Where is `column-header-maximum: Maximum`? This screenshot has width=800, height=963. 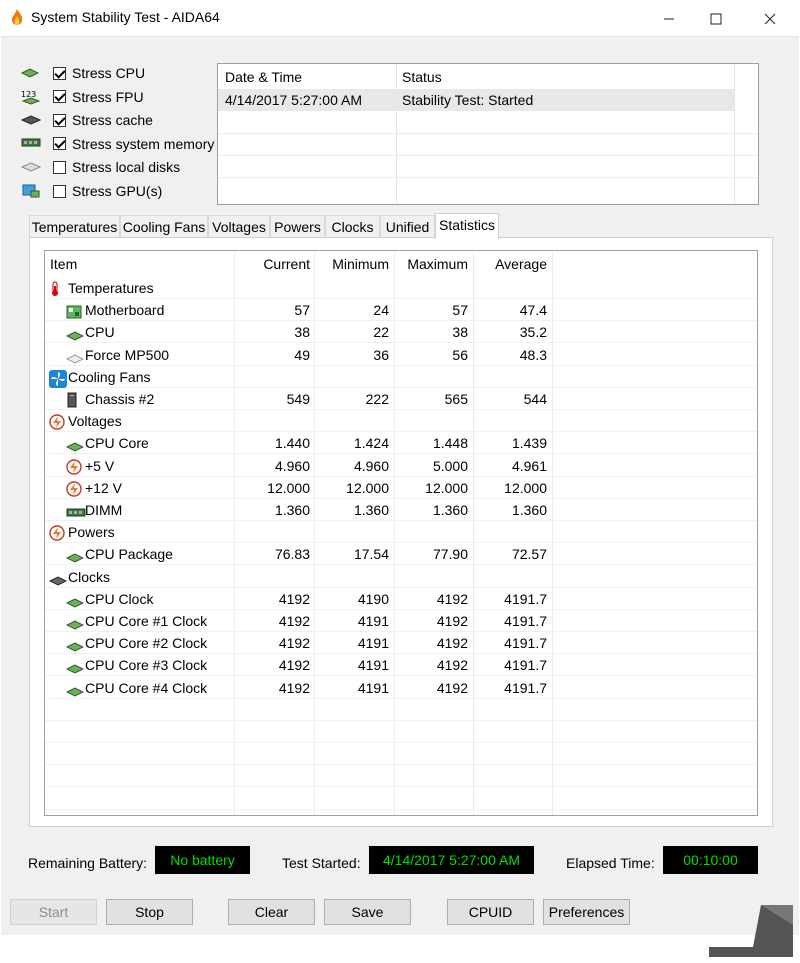 column-header-maximum: Maximum is located at coordinates (431, 264).